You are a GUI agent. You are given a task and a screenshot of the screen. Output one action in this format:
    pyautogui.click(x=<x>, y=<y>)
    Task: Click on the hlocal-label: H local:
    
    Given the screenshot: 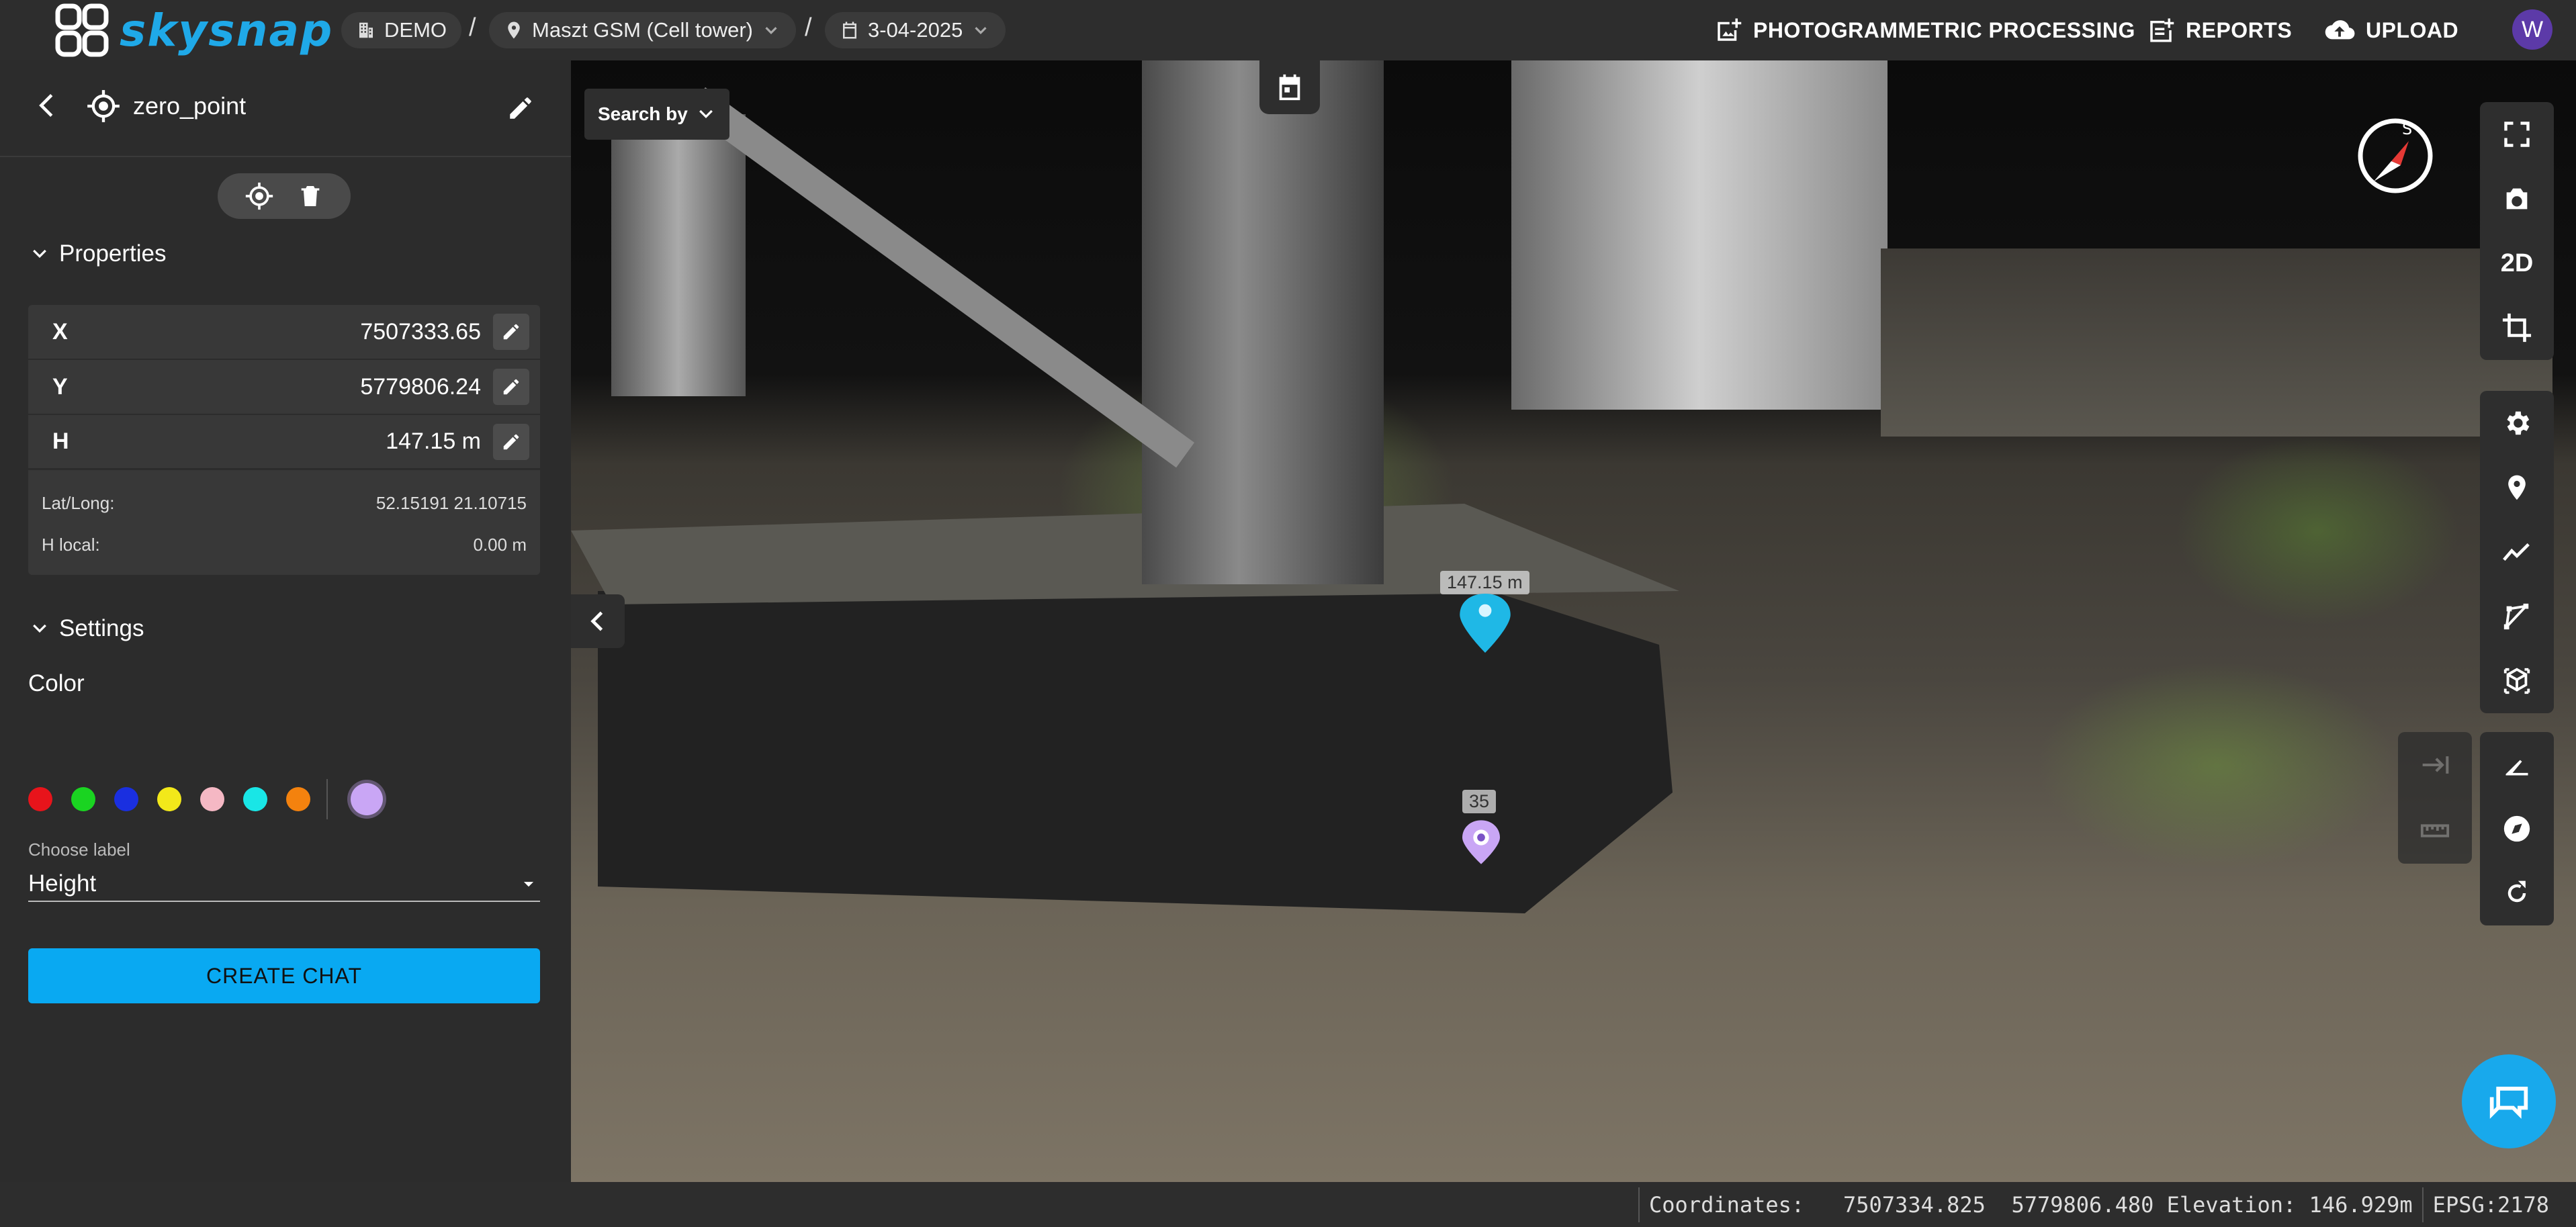 What is the action you would take?
    pyautogui.click(x=71, y=544)
    